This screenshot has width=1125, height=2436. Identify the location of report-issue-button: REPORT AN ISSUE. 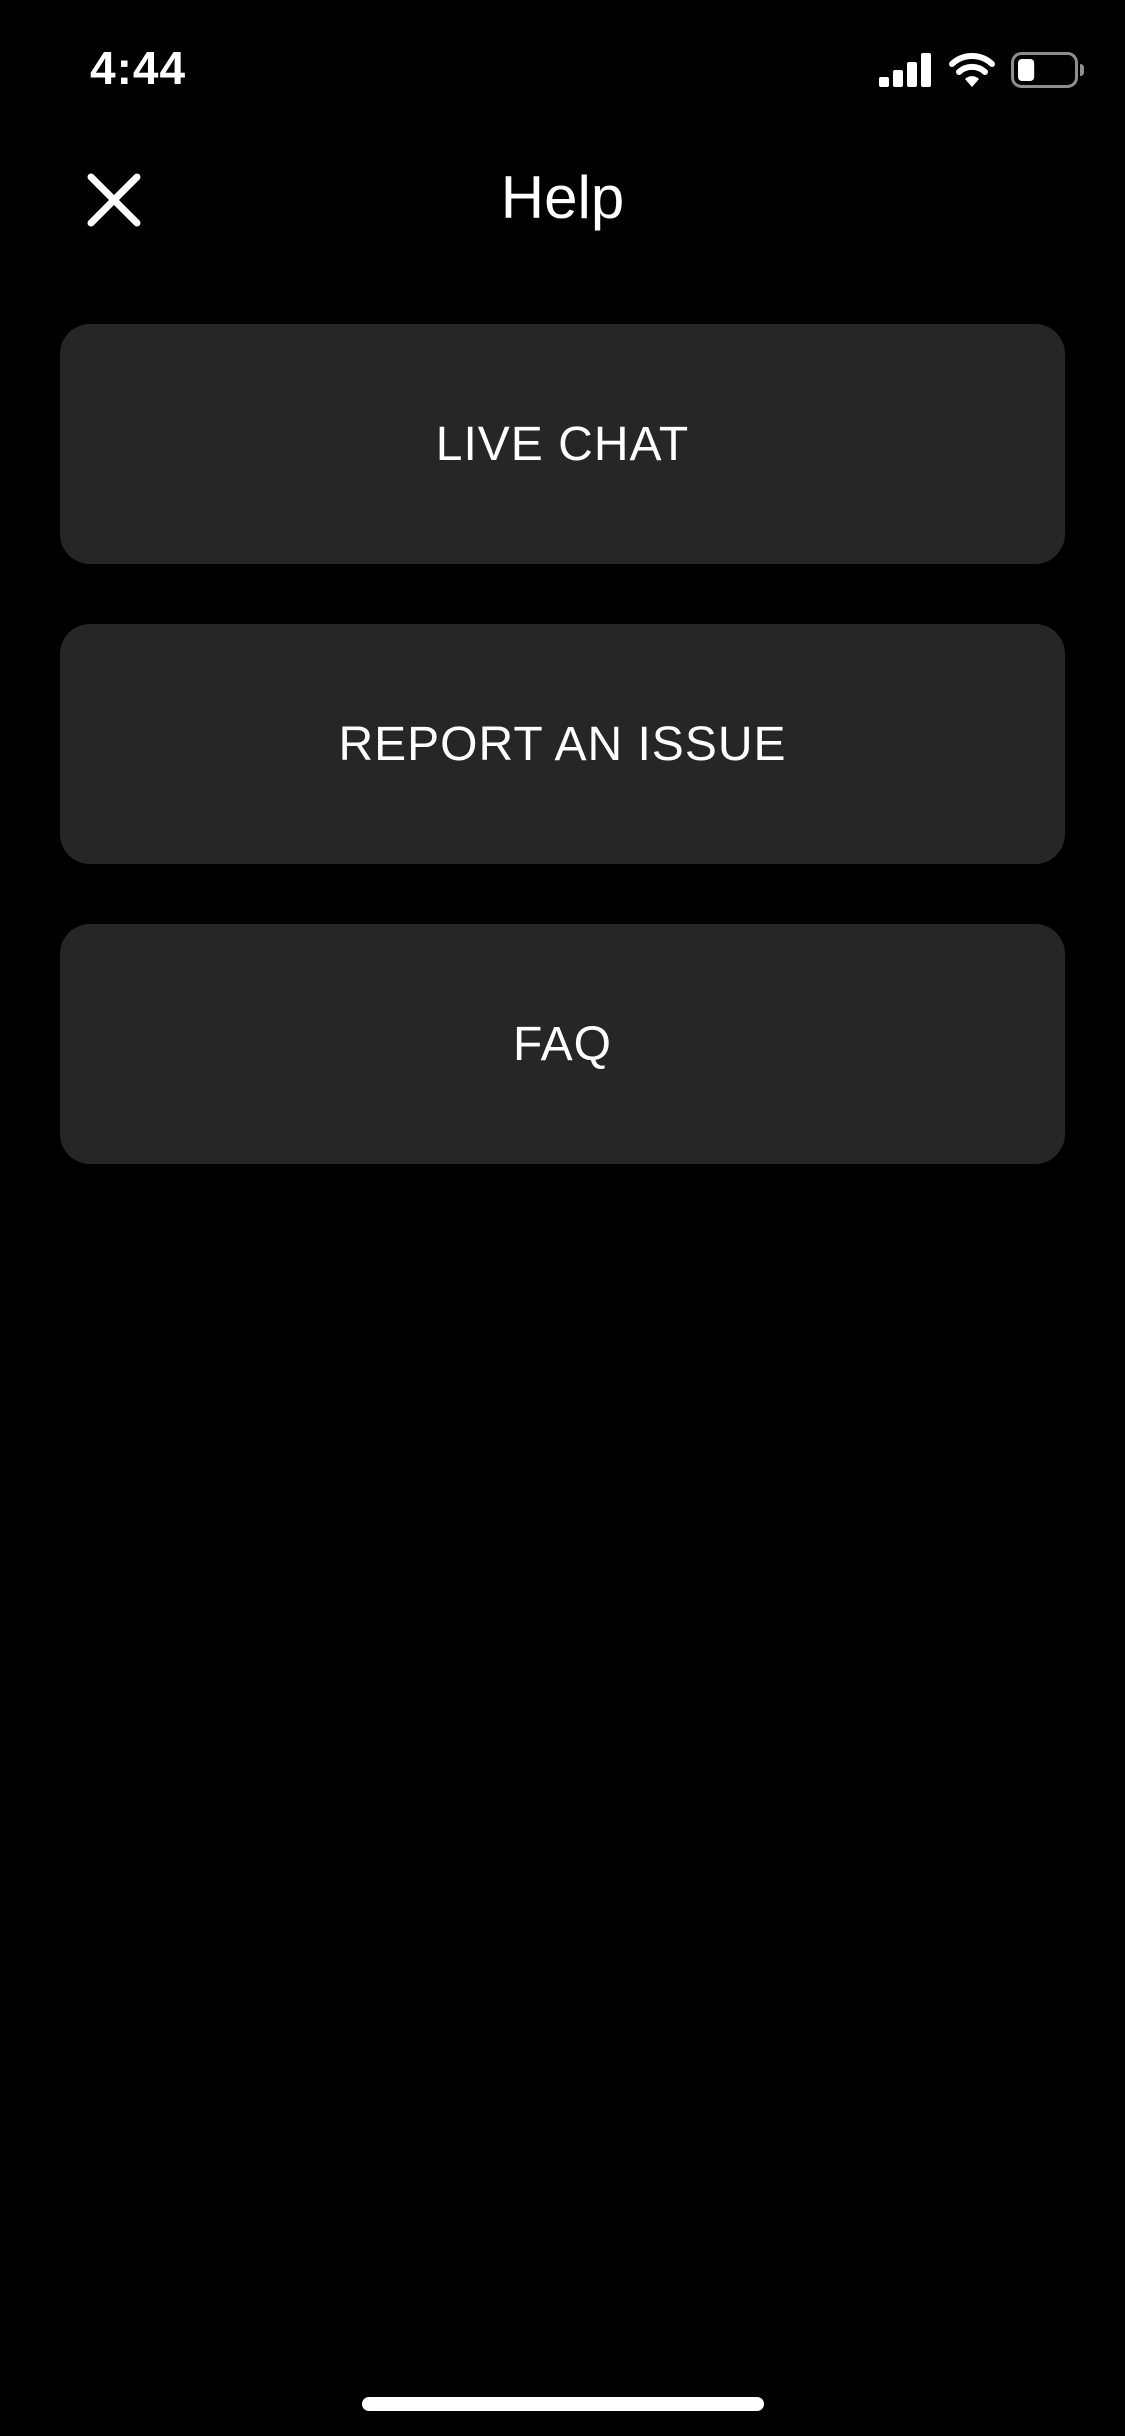
(562, 744).